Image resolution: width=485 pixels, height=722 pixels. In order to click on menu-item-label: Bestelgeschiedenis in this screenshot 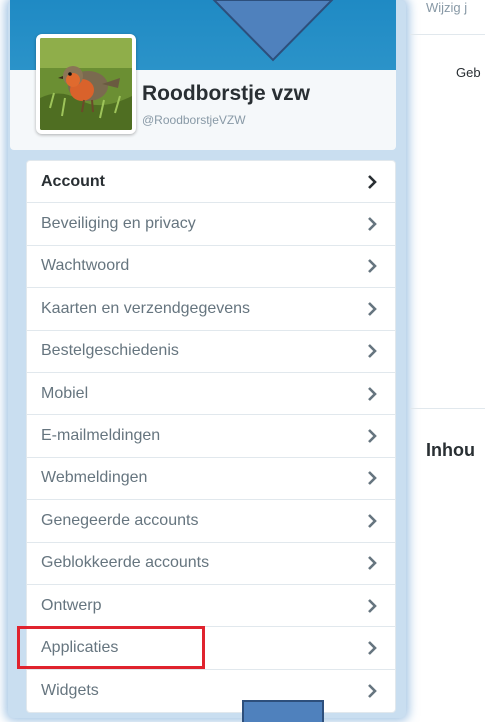, I will do `click(110, 351)`.